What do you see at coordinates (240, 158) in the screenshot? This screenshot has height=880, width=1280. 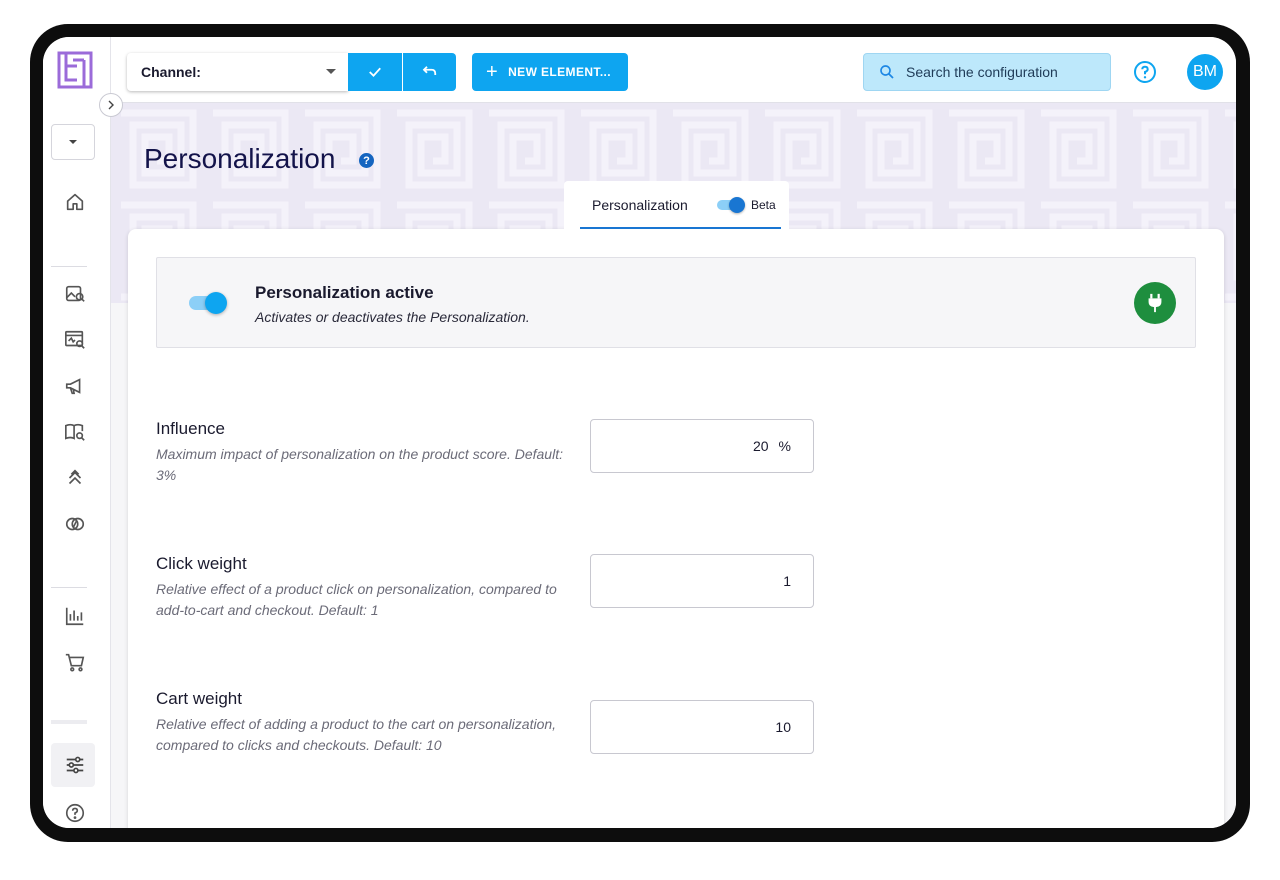 I see `page-title: Personalization` at bounding box center [240, 158].